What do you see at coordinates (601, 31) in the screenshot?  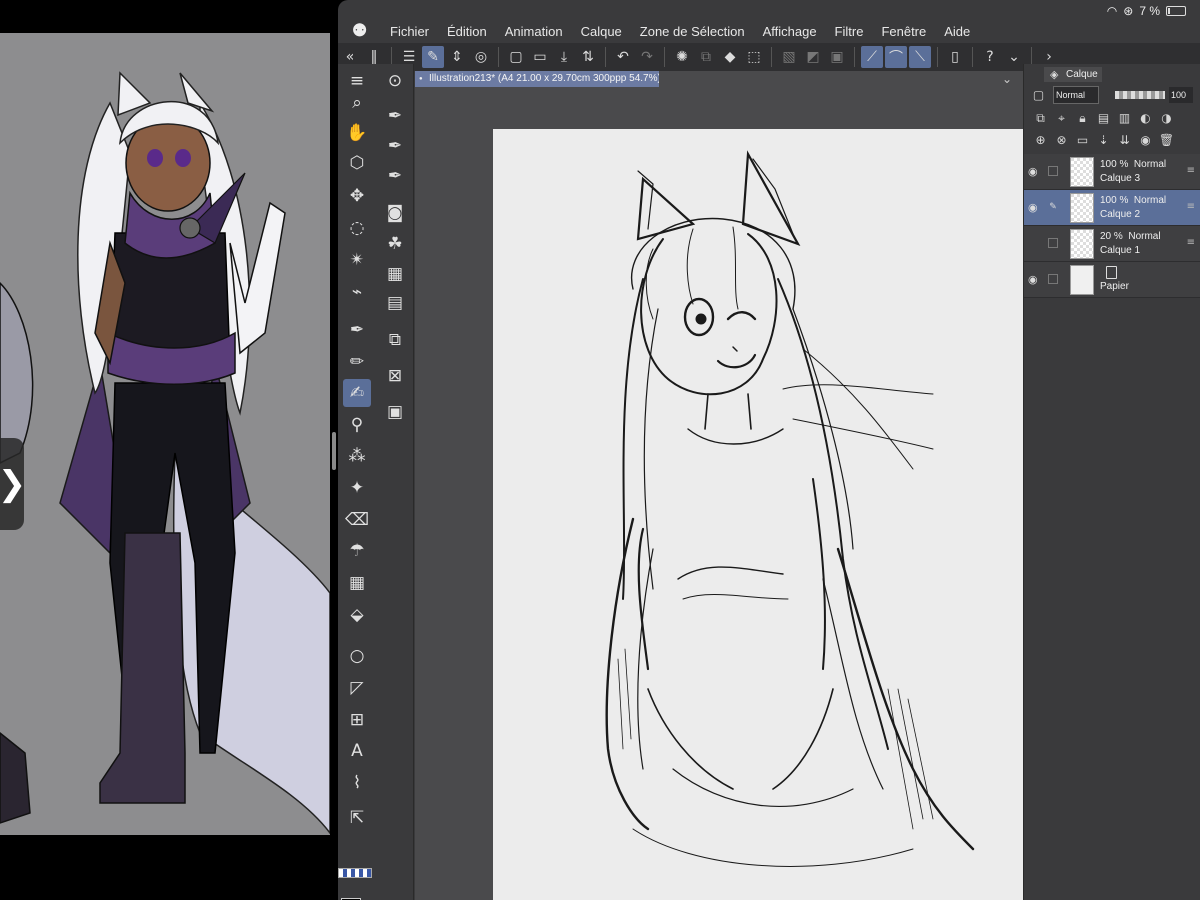 I see `menu-calque: Calque` at bounding box center [601, 31].